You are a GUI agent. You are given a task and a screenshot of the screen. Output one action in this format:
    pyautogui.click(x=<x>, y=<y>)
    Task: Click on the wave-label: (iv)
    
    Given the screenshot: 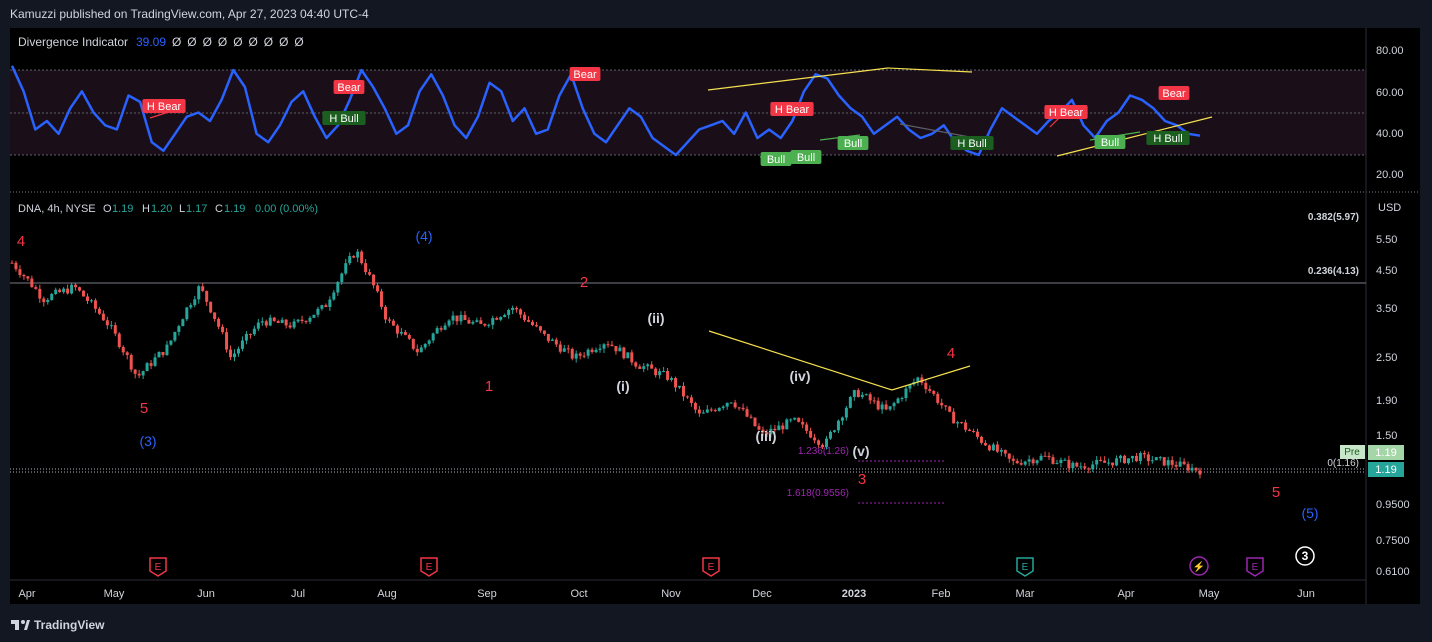 What is the action you would take?
    pyautogui.click(x=800, y=376)
    